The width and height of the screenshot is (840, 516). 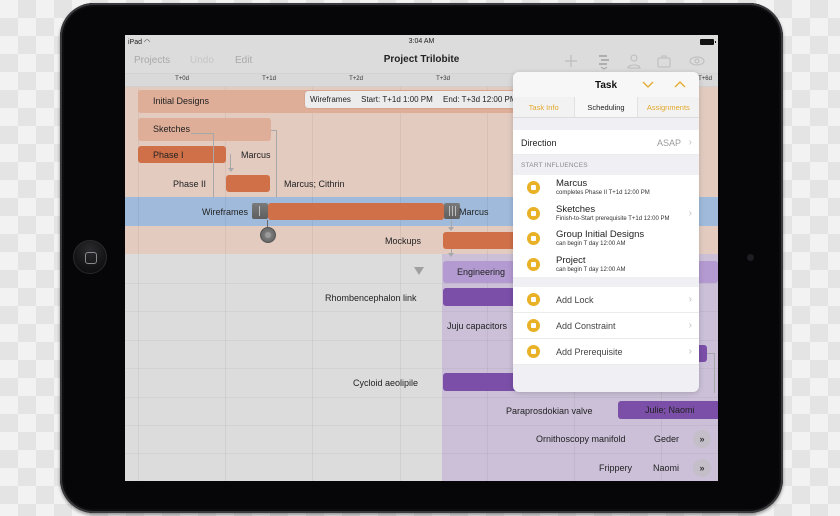 What do you see at coordinates (648, 84) in the screenshot?
I see `next-task-chevron-down-icon` at bounding box center [648, 84].